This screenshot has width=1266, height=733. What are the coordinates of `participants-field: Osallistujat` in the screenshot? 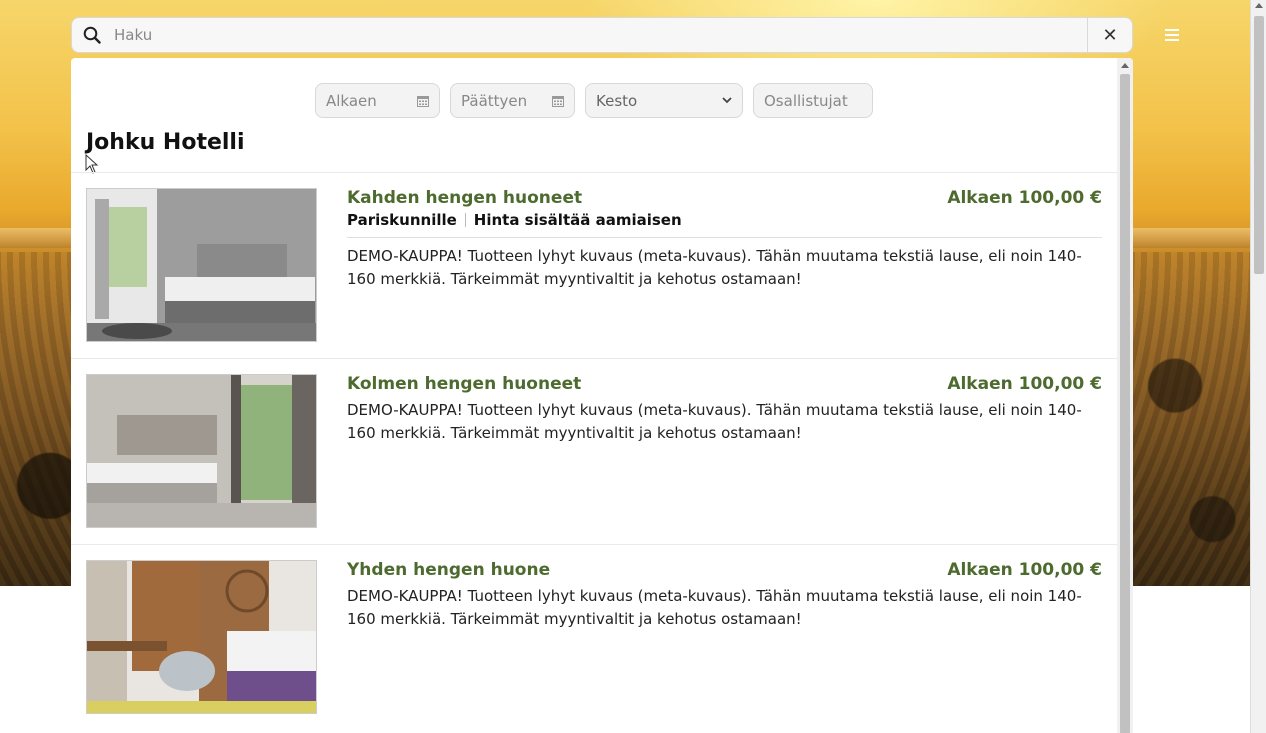 It's located at (813, 100).